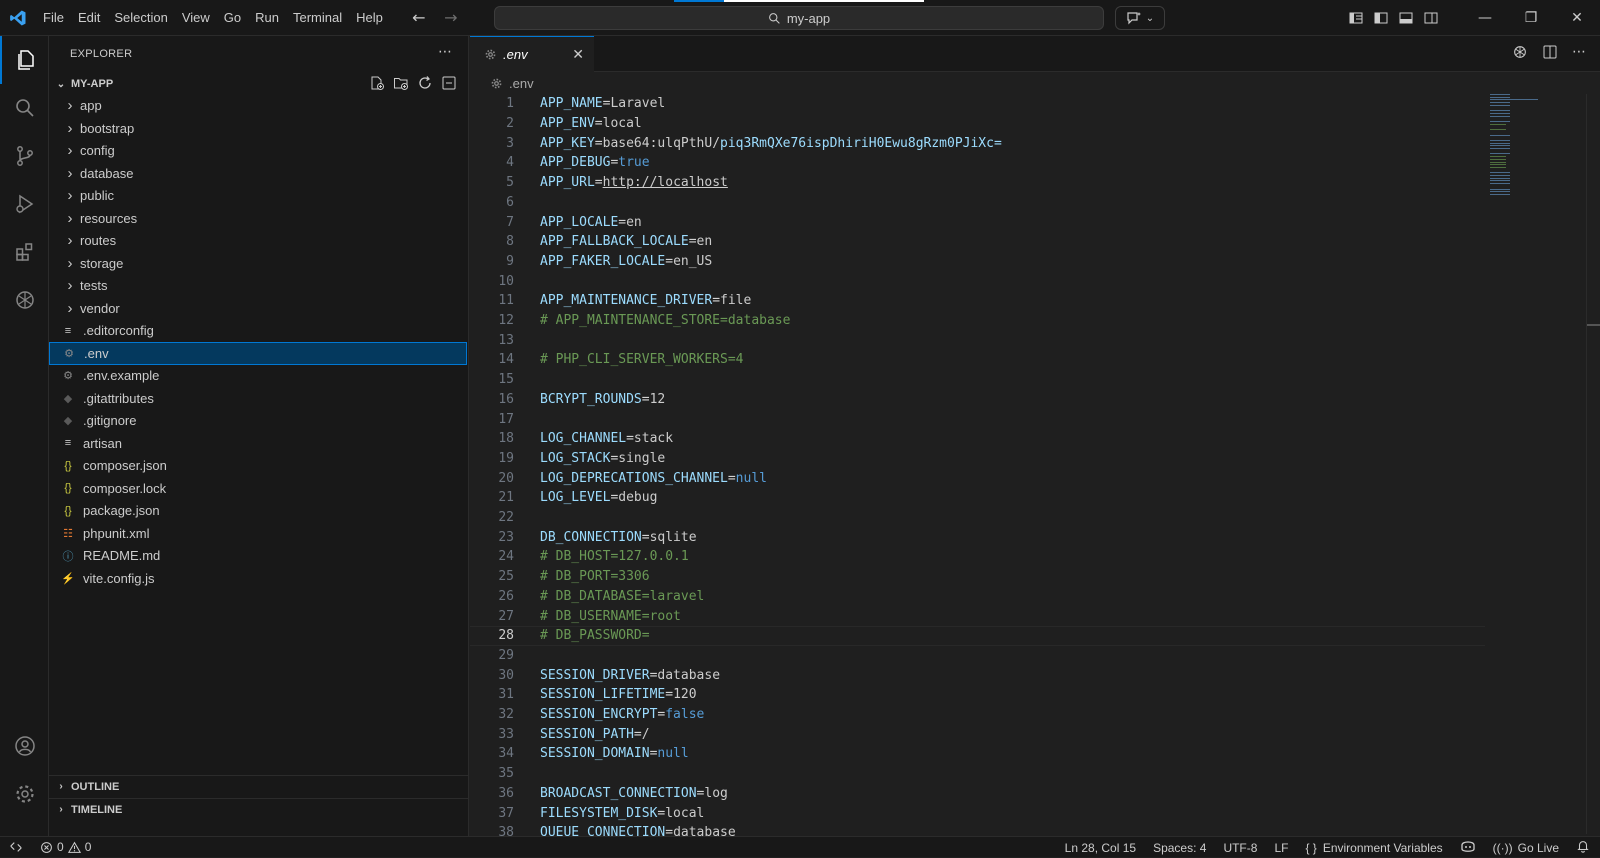  Describe the element at coordinates (24, 108) in the screenshot. I see `search-activity` at that location.